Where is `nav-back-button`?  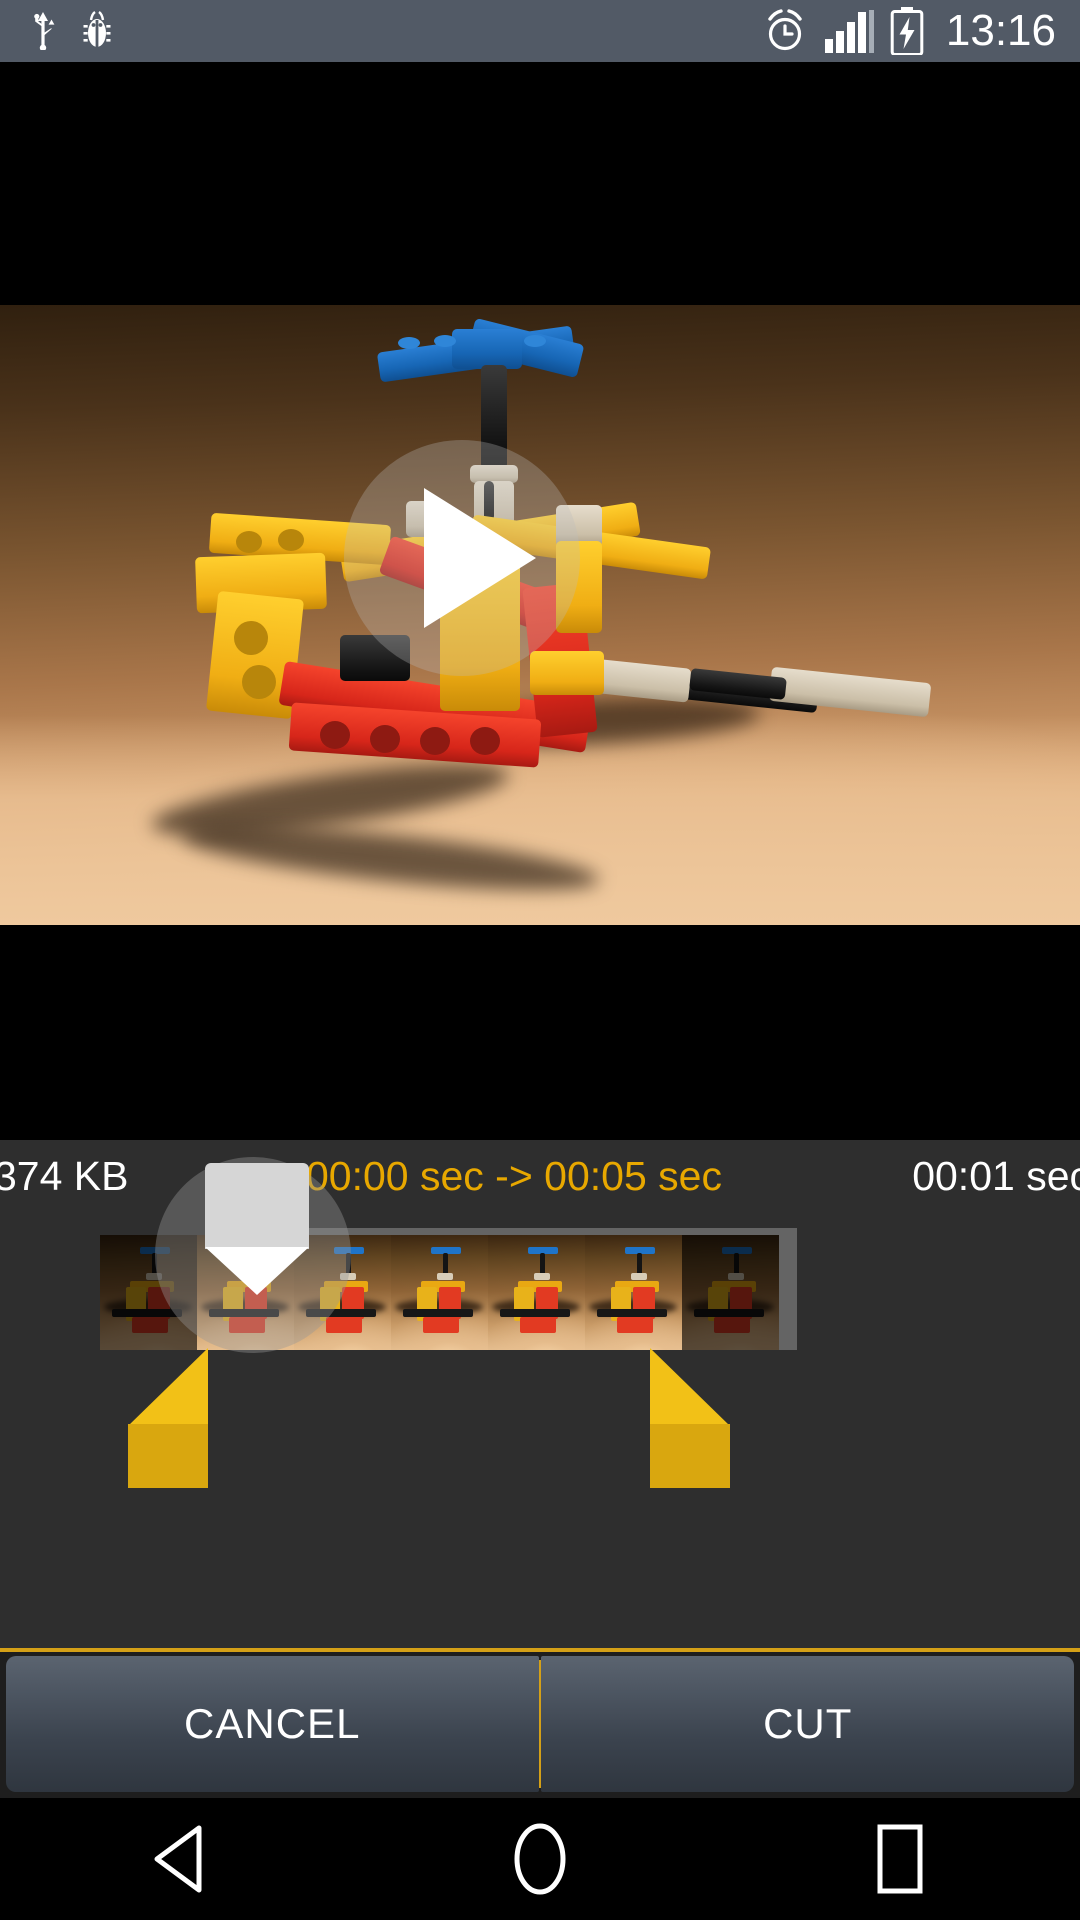
nav-back-button is located at coordinates (180, 1859).